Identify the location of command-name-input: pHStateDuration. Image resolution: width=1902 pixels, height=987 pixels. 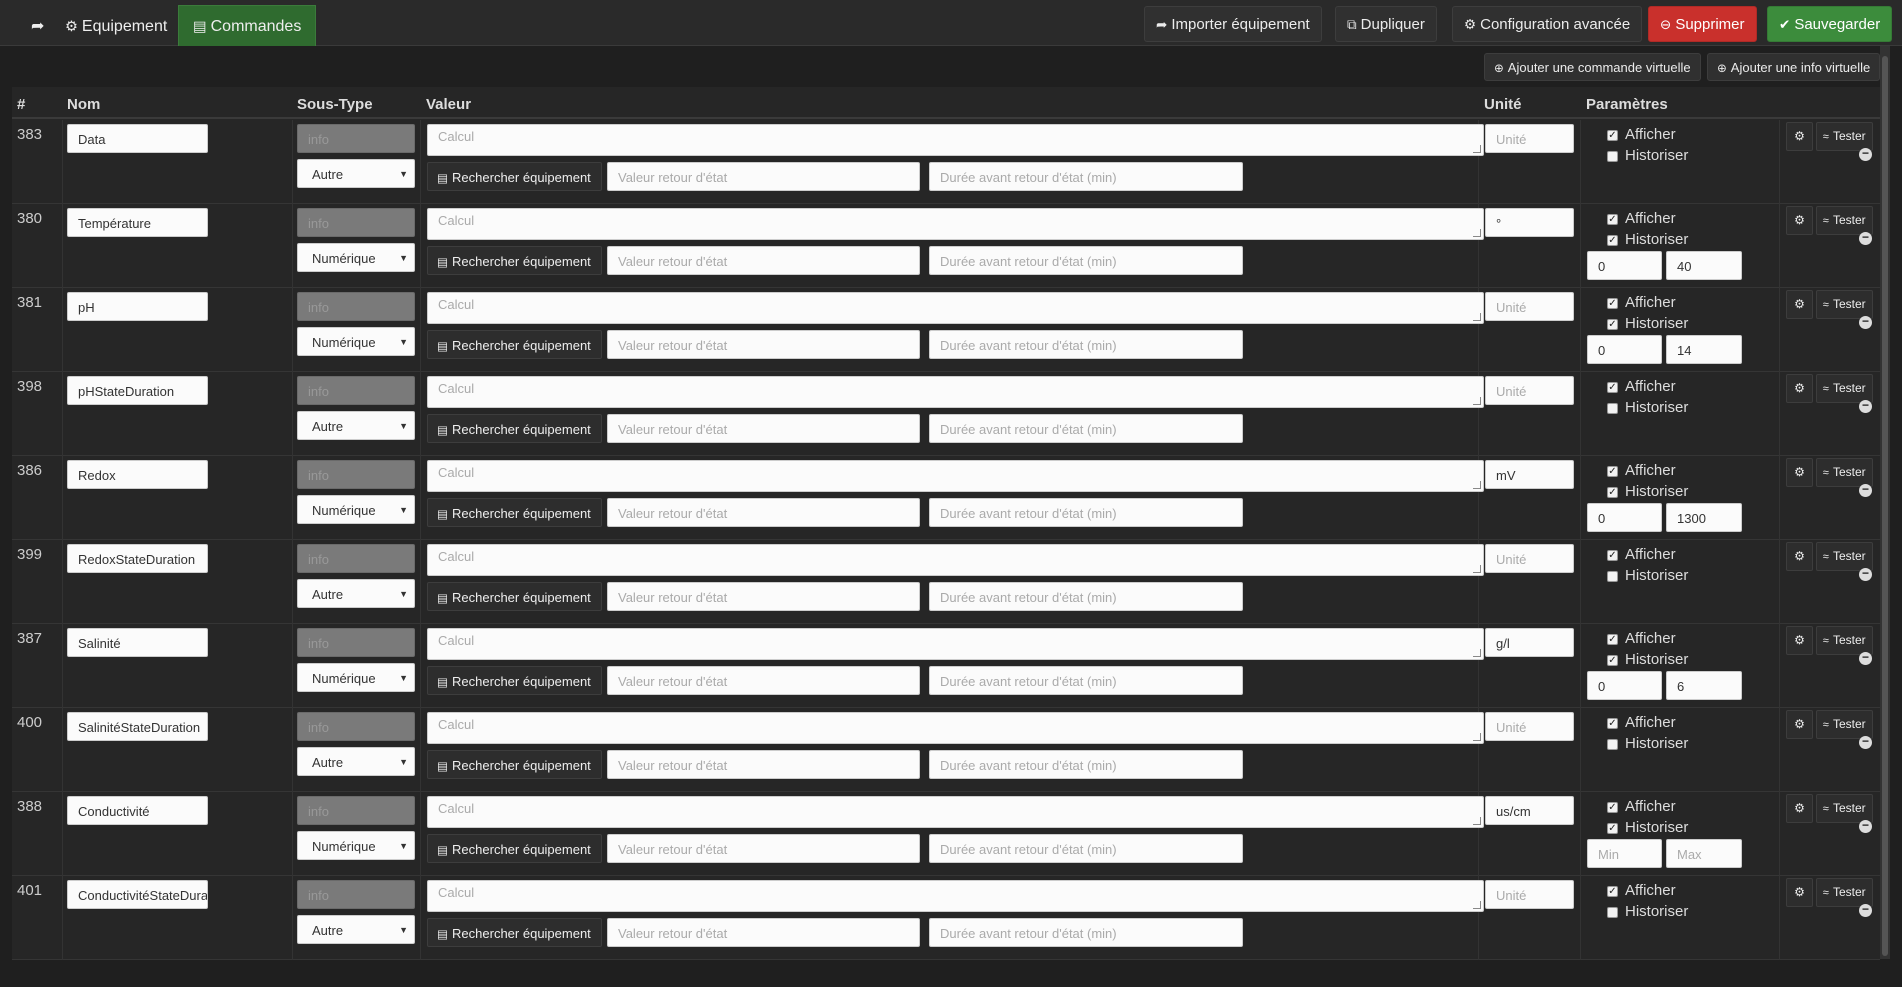
(137, 390).